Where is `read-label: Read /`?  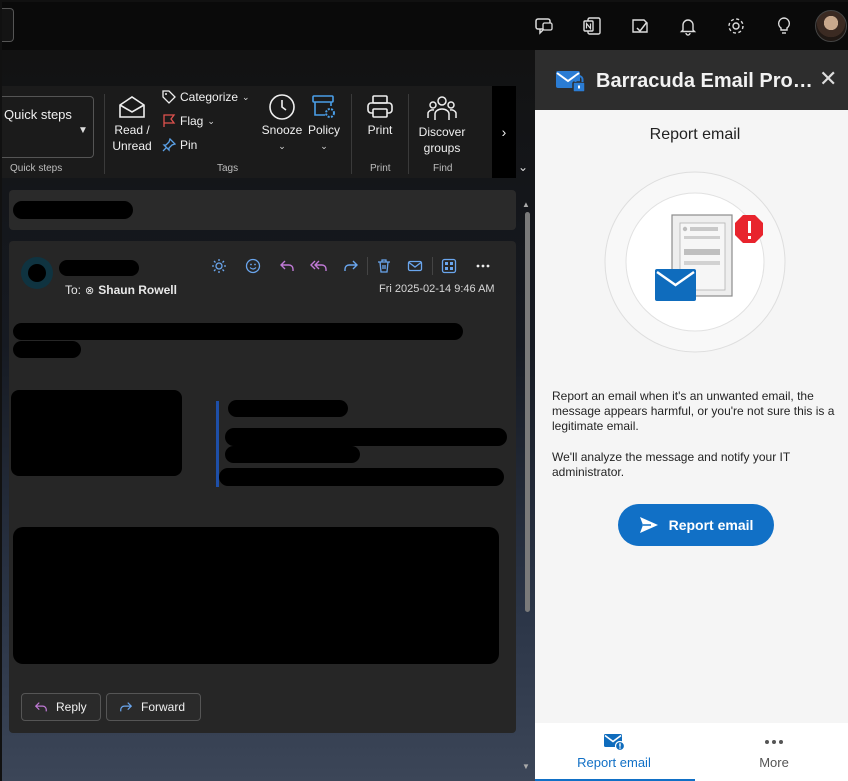
read-label: Read / is located at coordinates (132, 130).